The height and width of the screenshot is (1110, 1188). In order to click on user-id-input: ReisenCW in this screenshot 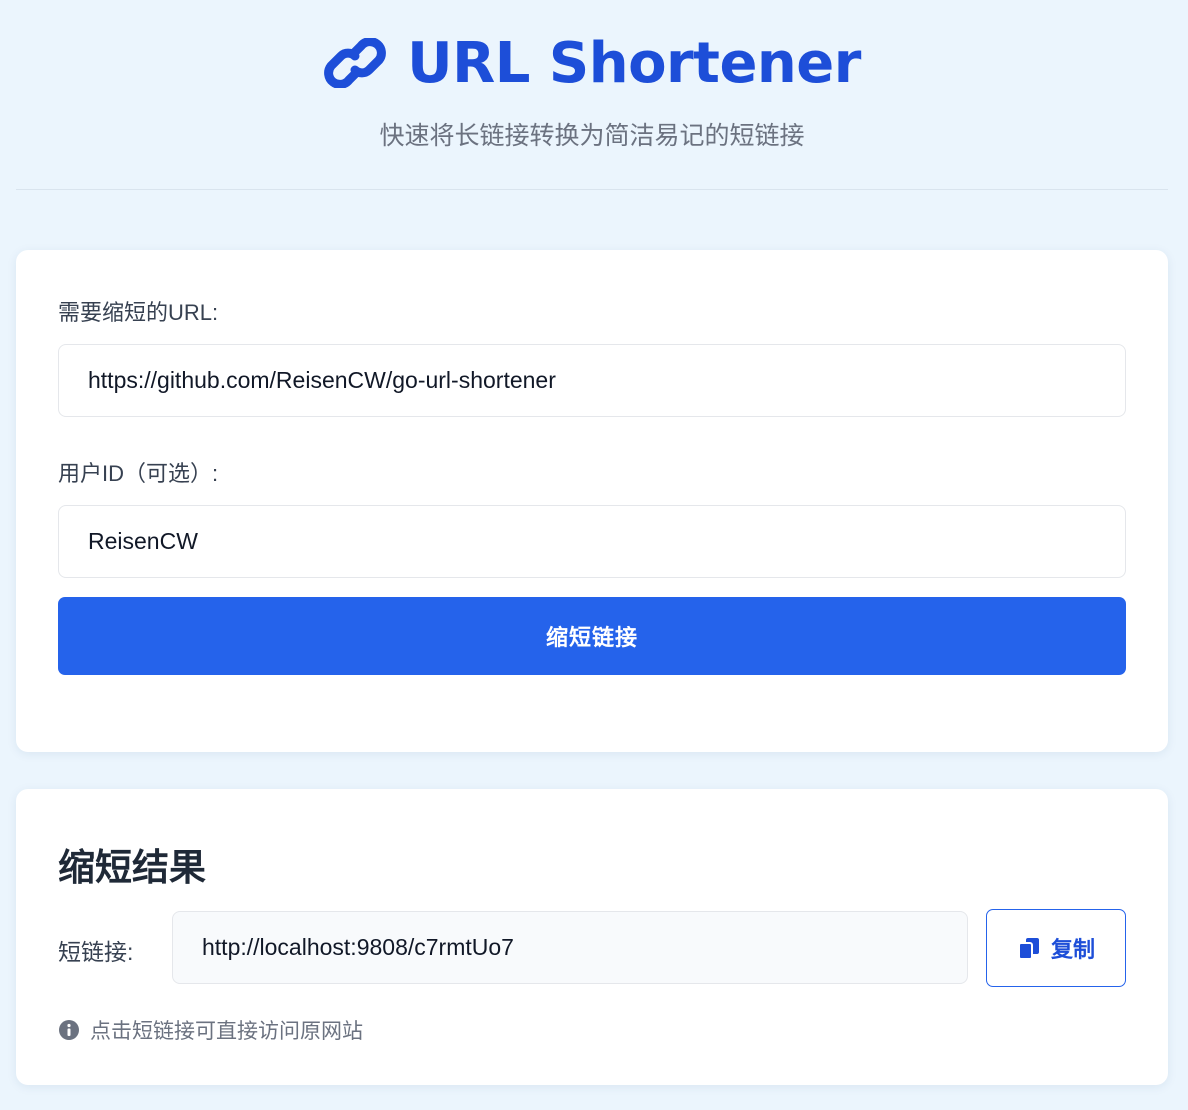, I will do `click(592, 541)`.